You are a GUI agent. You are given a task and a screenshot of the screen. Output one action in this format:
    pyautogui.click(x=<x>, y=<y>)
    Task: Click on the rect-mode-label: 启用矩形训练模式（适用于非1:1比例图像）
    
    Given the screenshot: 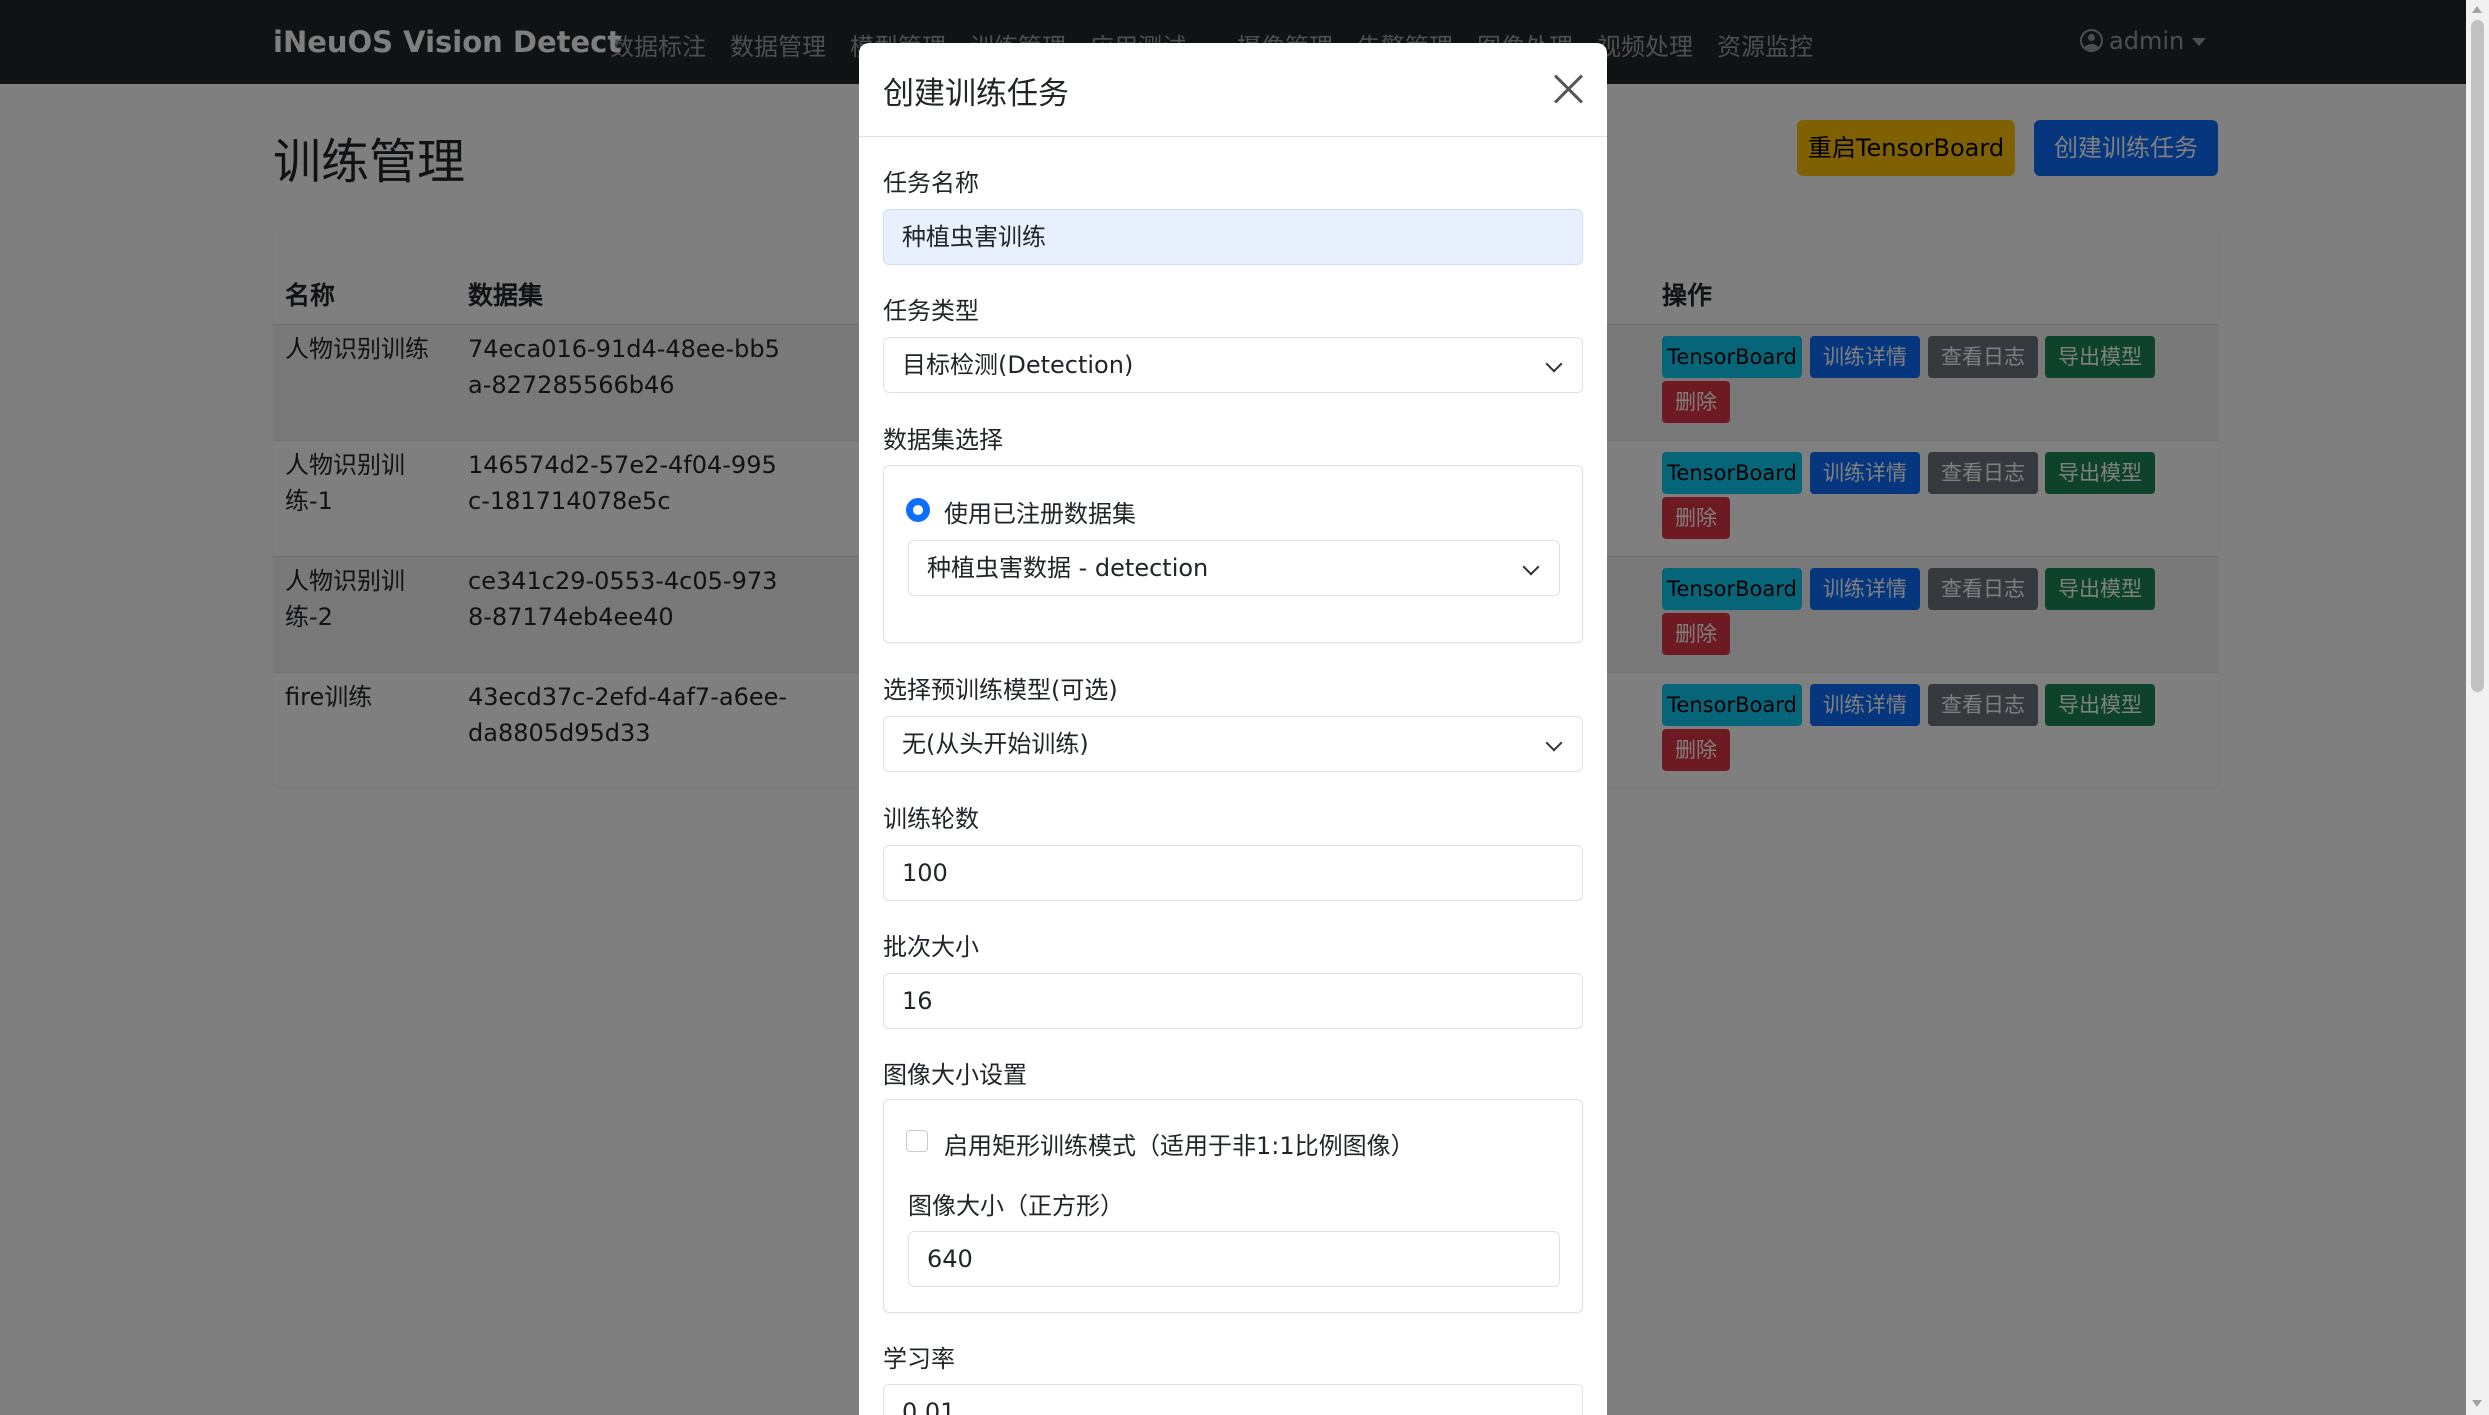 What is the action you would take?
    pyautogui.click(x=1179, y=1146)
    